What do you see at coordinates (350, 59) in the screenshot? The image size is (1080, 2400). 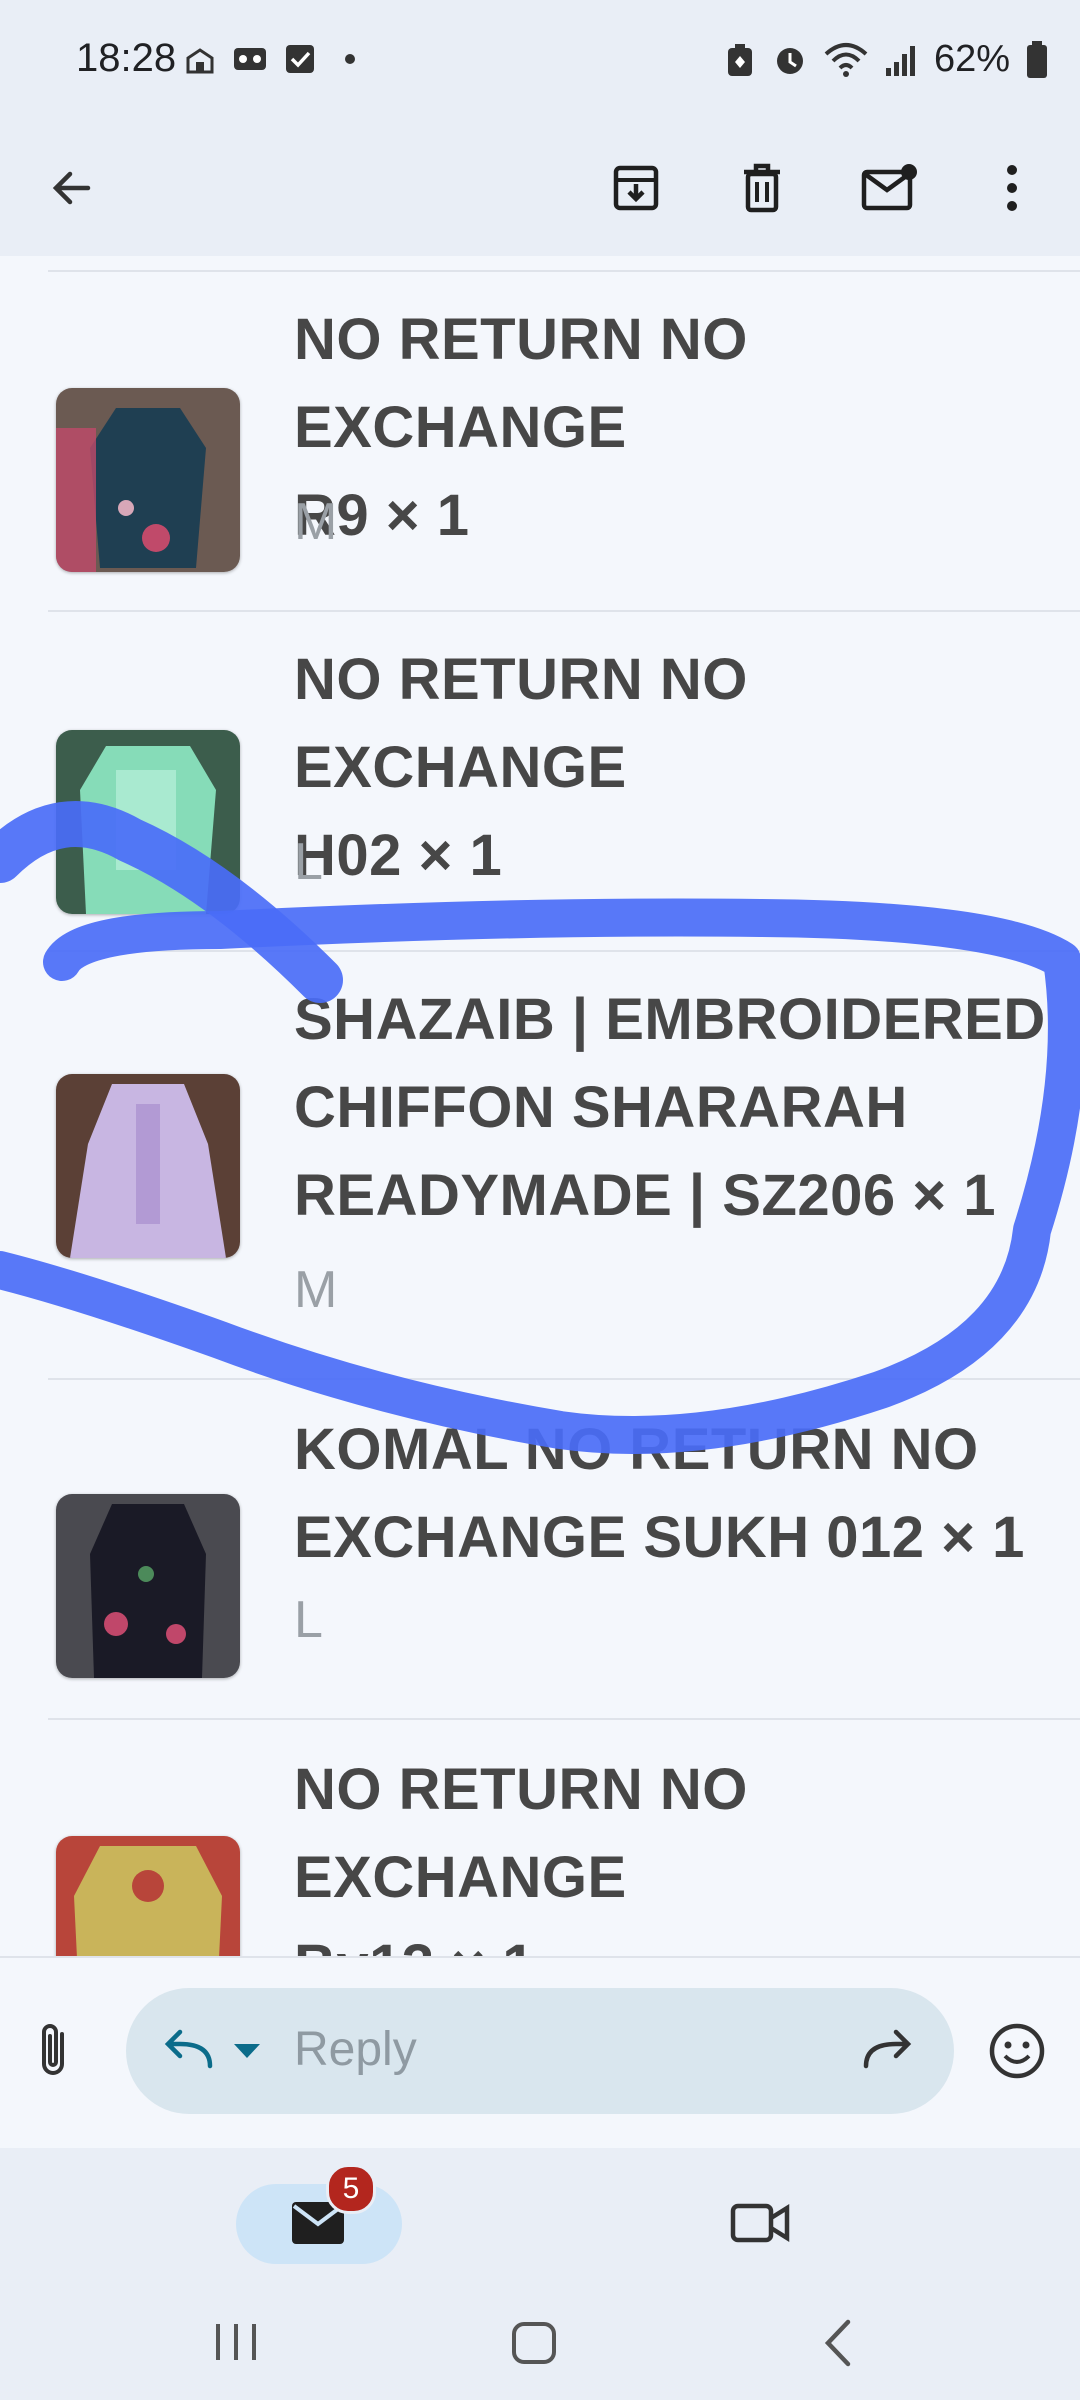 I see `dot-icon` at bounding box center [350, 59].